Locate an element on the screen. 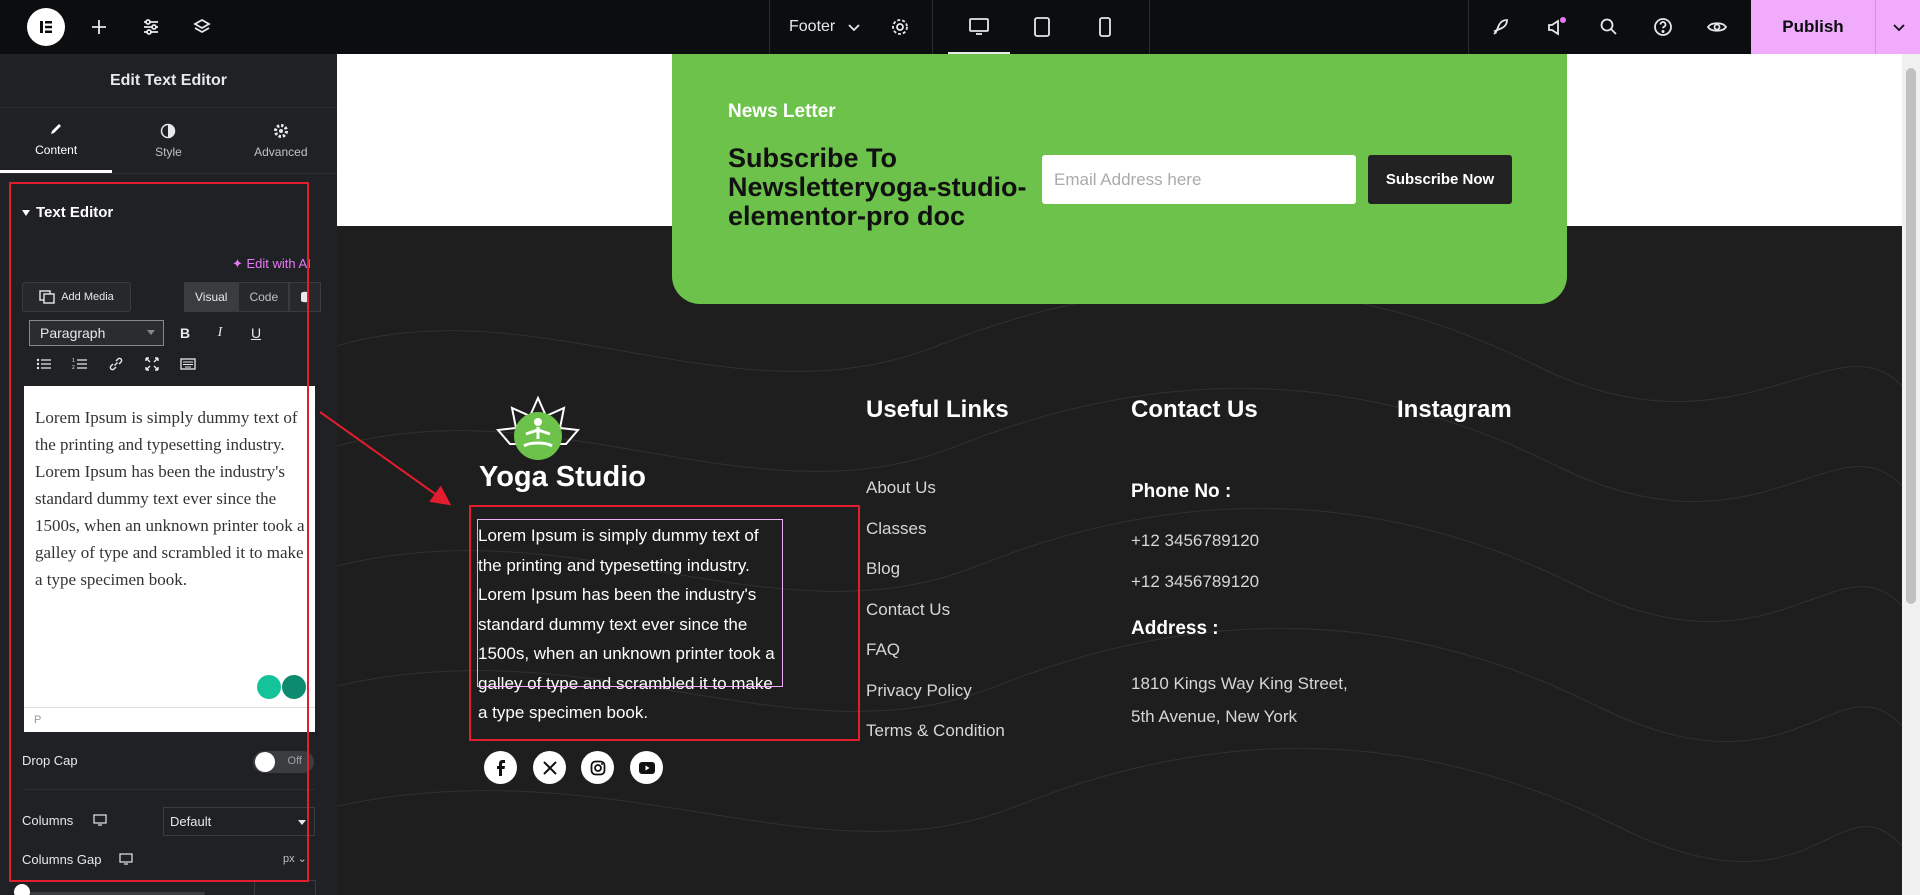 This screenshot has height=895, width=1920. annotation-arrow is located at coordinates (385, 458).